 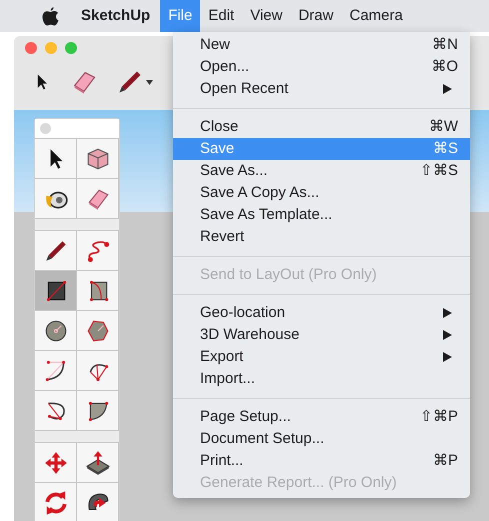 I want to click on menu-item: Export, so click(x=321, y=357).